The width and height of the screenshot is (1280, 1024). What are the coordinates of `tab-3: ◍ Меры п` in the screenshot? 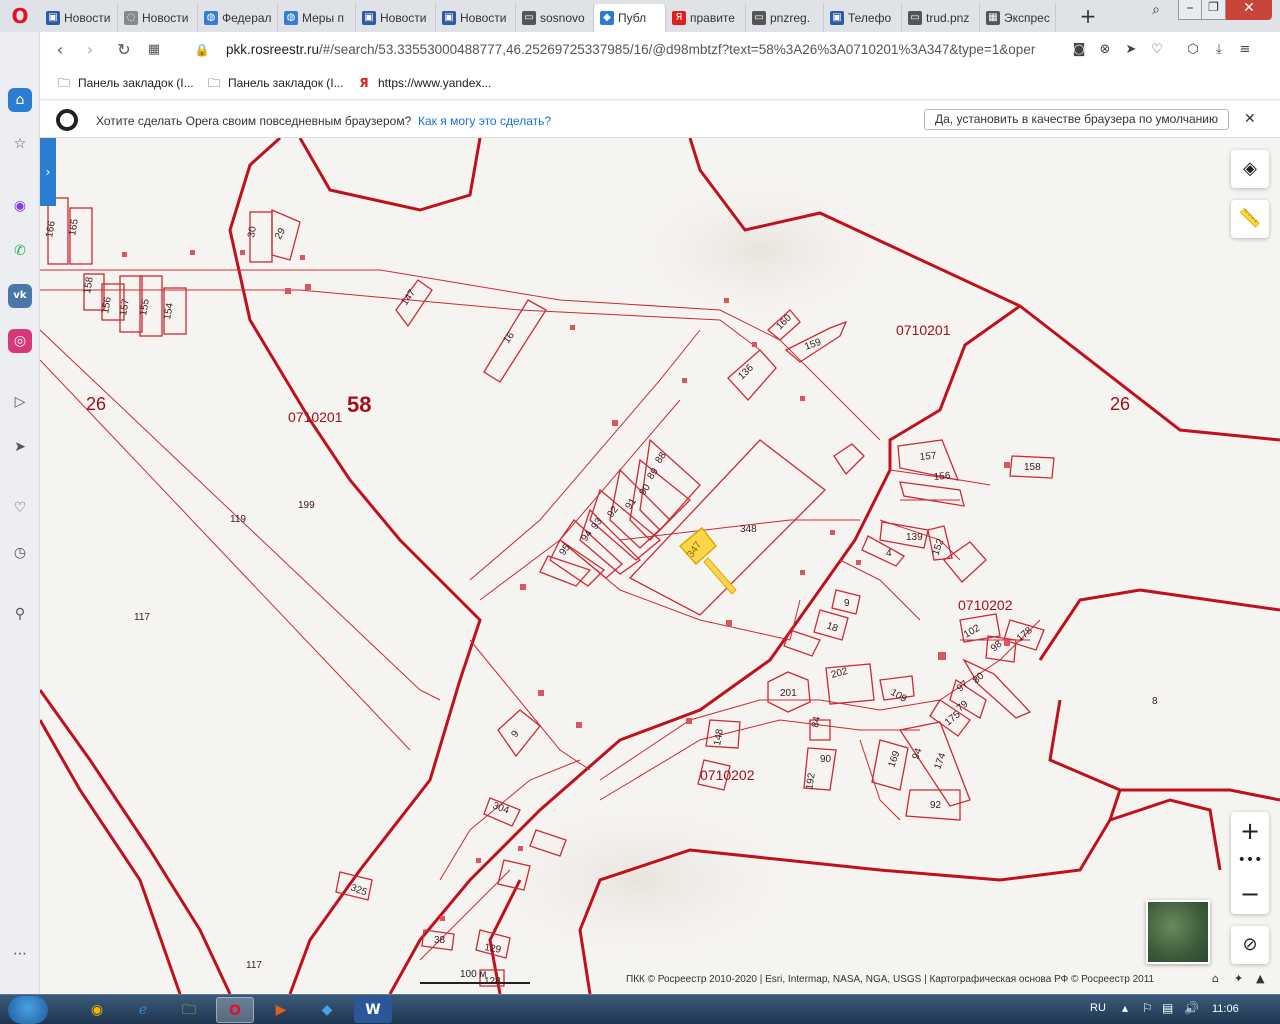 It's located at (317, 18).